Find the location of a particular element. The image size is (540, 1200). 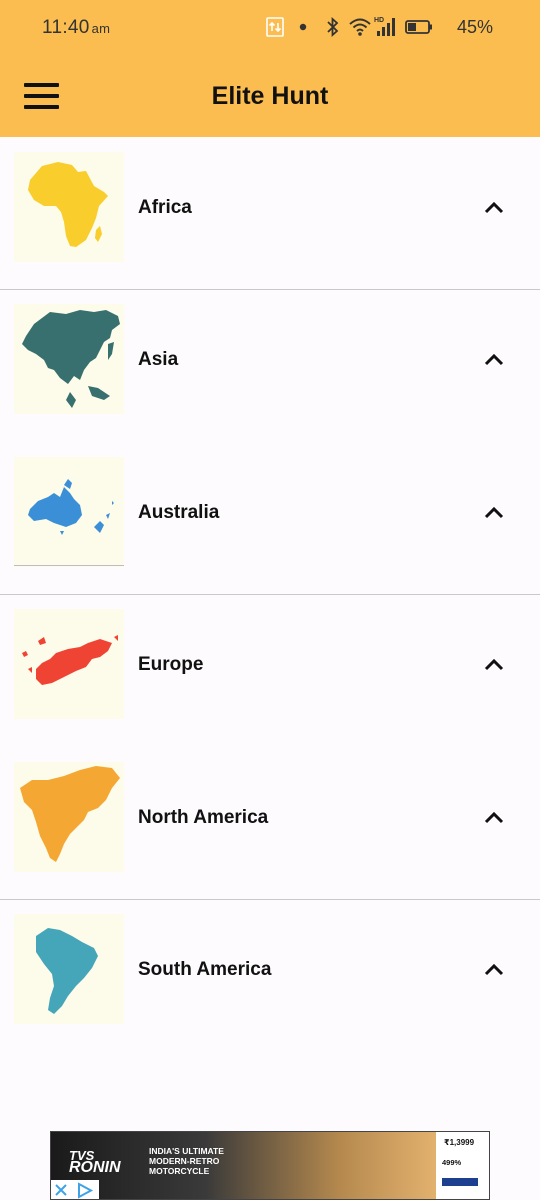

status-bar: 11:40 am HD 45% is located at coordinates (270, 28).